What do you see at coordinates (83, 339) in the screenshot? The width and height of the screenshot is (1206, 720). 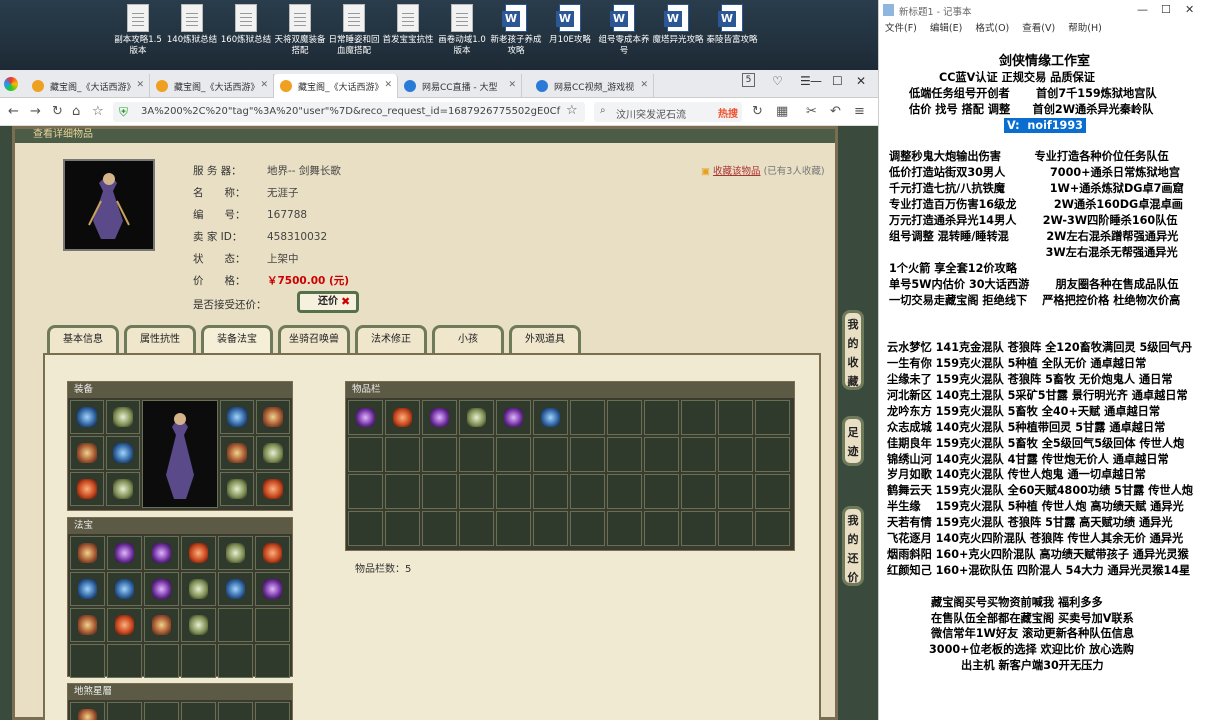 I see `tab-basic-info: 基本信息` at bounding box center [83, 339].